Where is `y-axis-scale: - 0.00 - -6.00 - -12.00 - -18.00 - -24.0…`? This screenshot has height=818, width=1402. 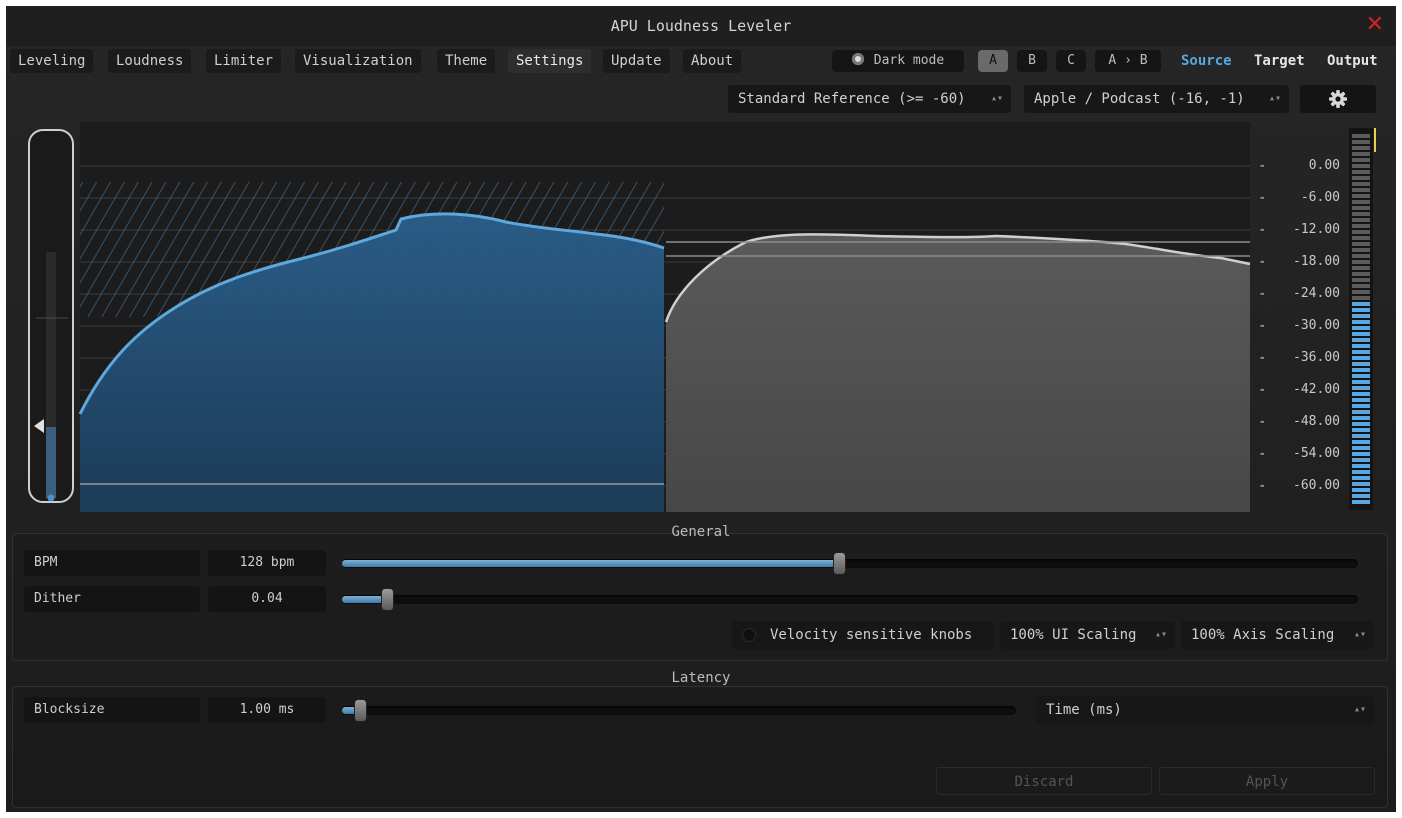
y-axis-scale: - 0.00 - -6.00 - -12.00 - -18.00 - -24.0… is located at coordinates (1300, 317).